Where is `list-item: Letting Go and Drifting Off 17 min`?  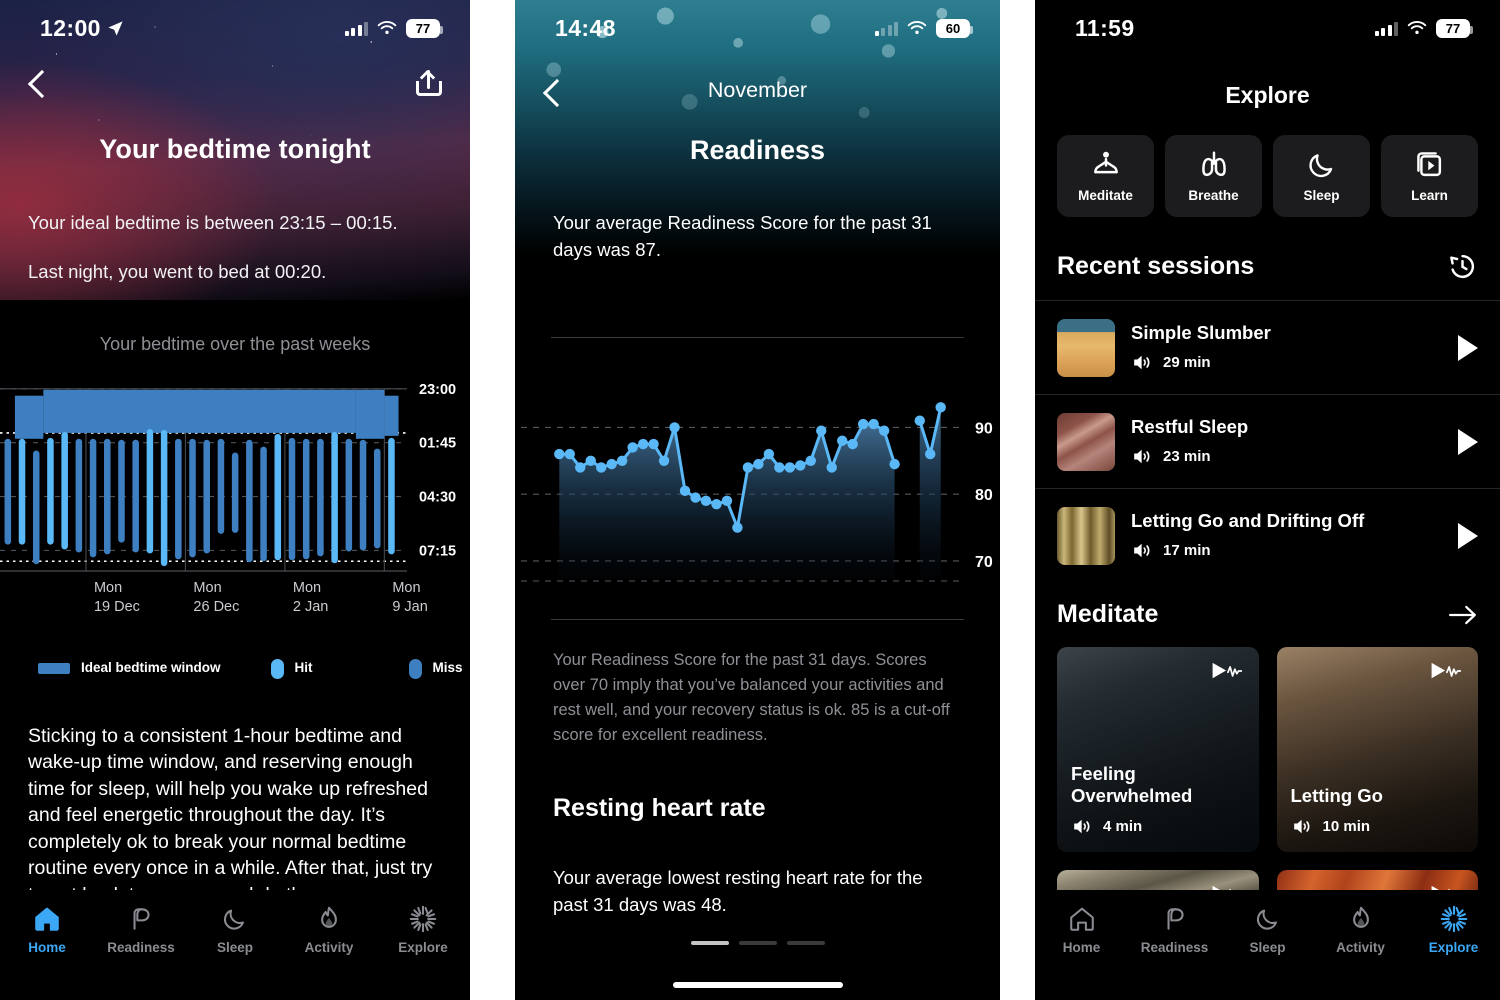 list-item: Letting Go and Drifting Off 17 min is located at coordinates (1267, 535).